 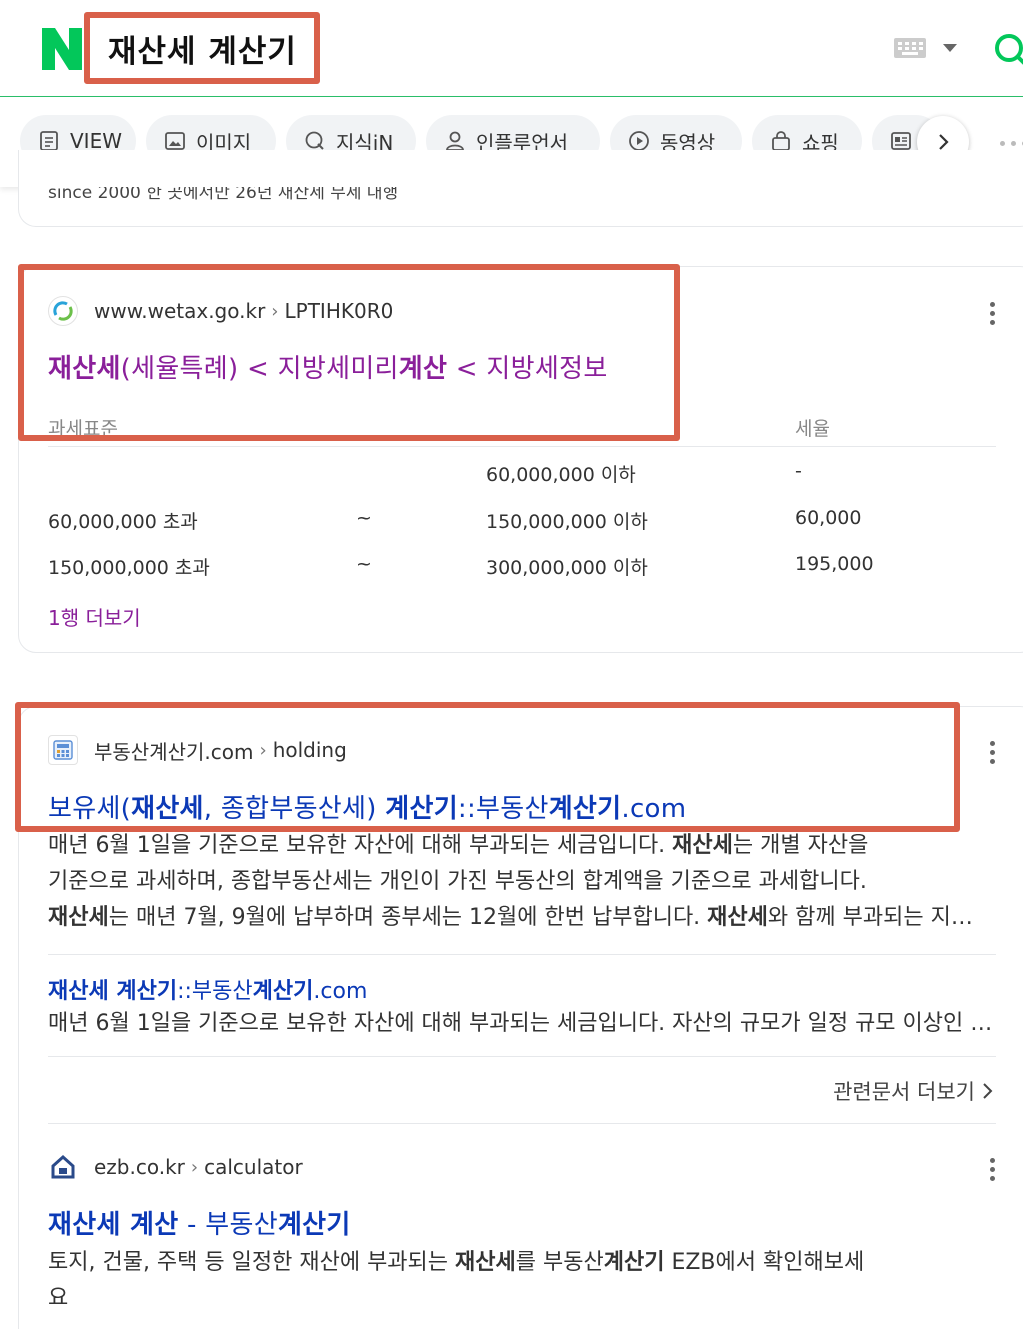 What do you see at coordinates (314, 140) in the screenshot?
I see `kin-q-icon` at bounding box center [314, 140].